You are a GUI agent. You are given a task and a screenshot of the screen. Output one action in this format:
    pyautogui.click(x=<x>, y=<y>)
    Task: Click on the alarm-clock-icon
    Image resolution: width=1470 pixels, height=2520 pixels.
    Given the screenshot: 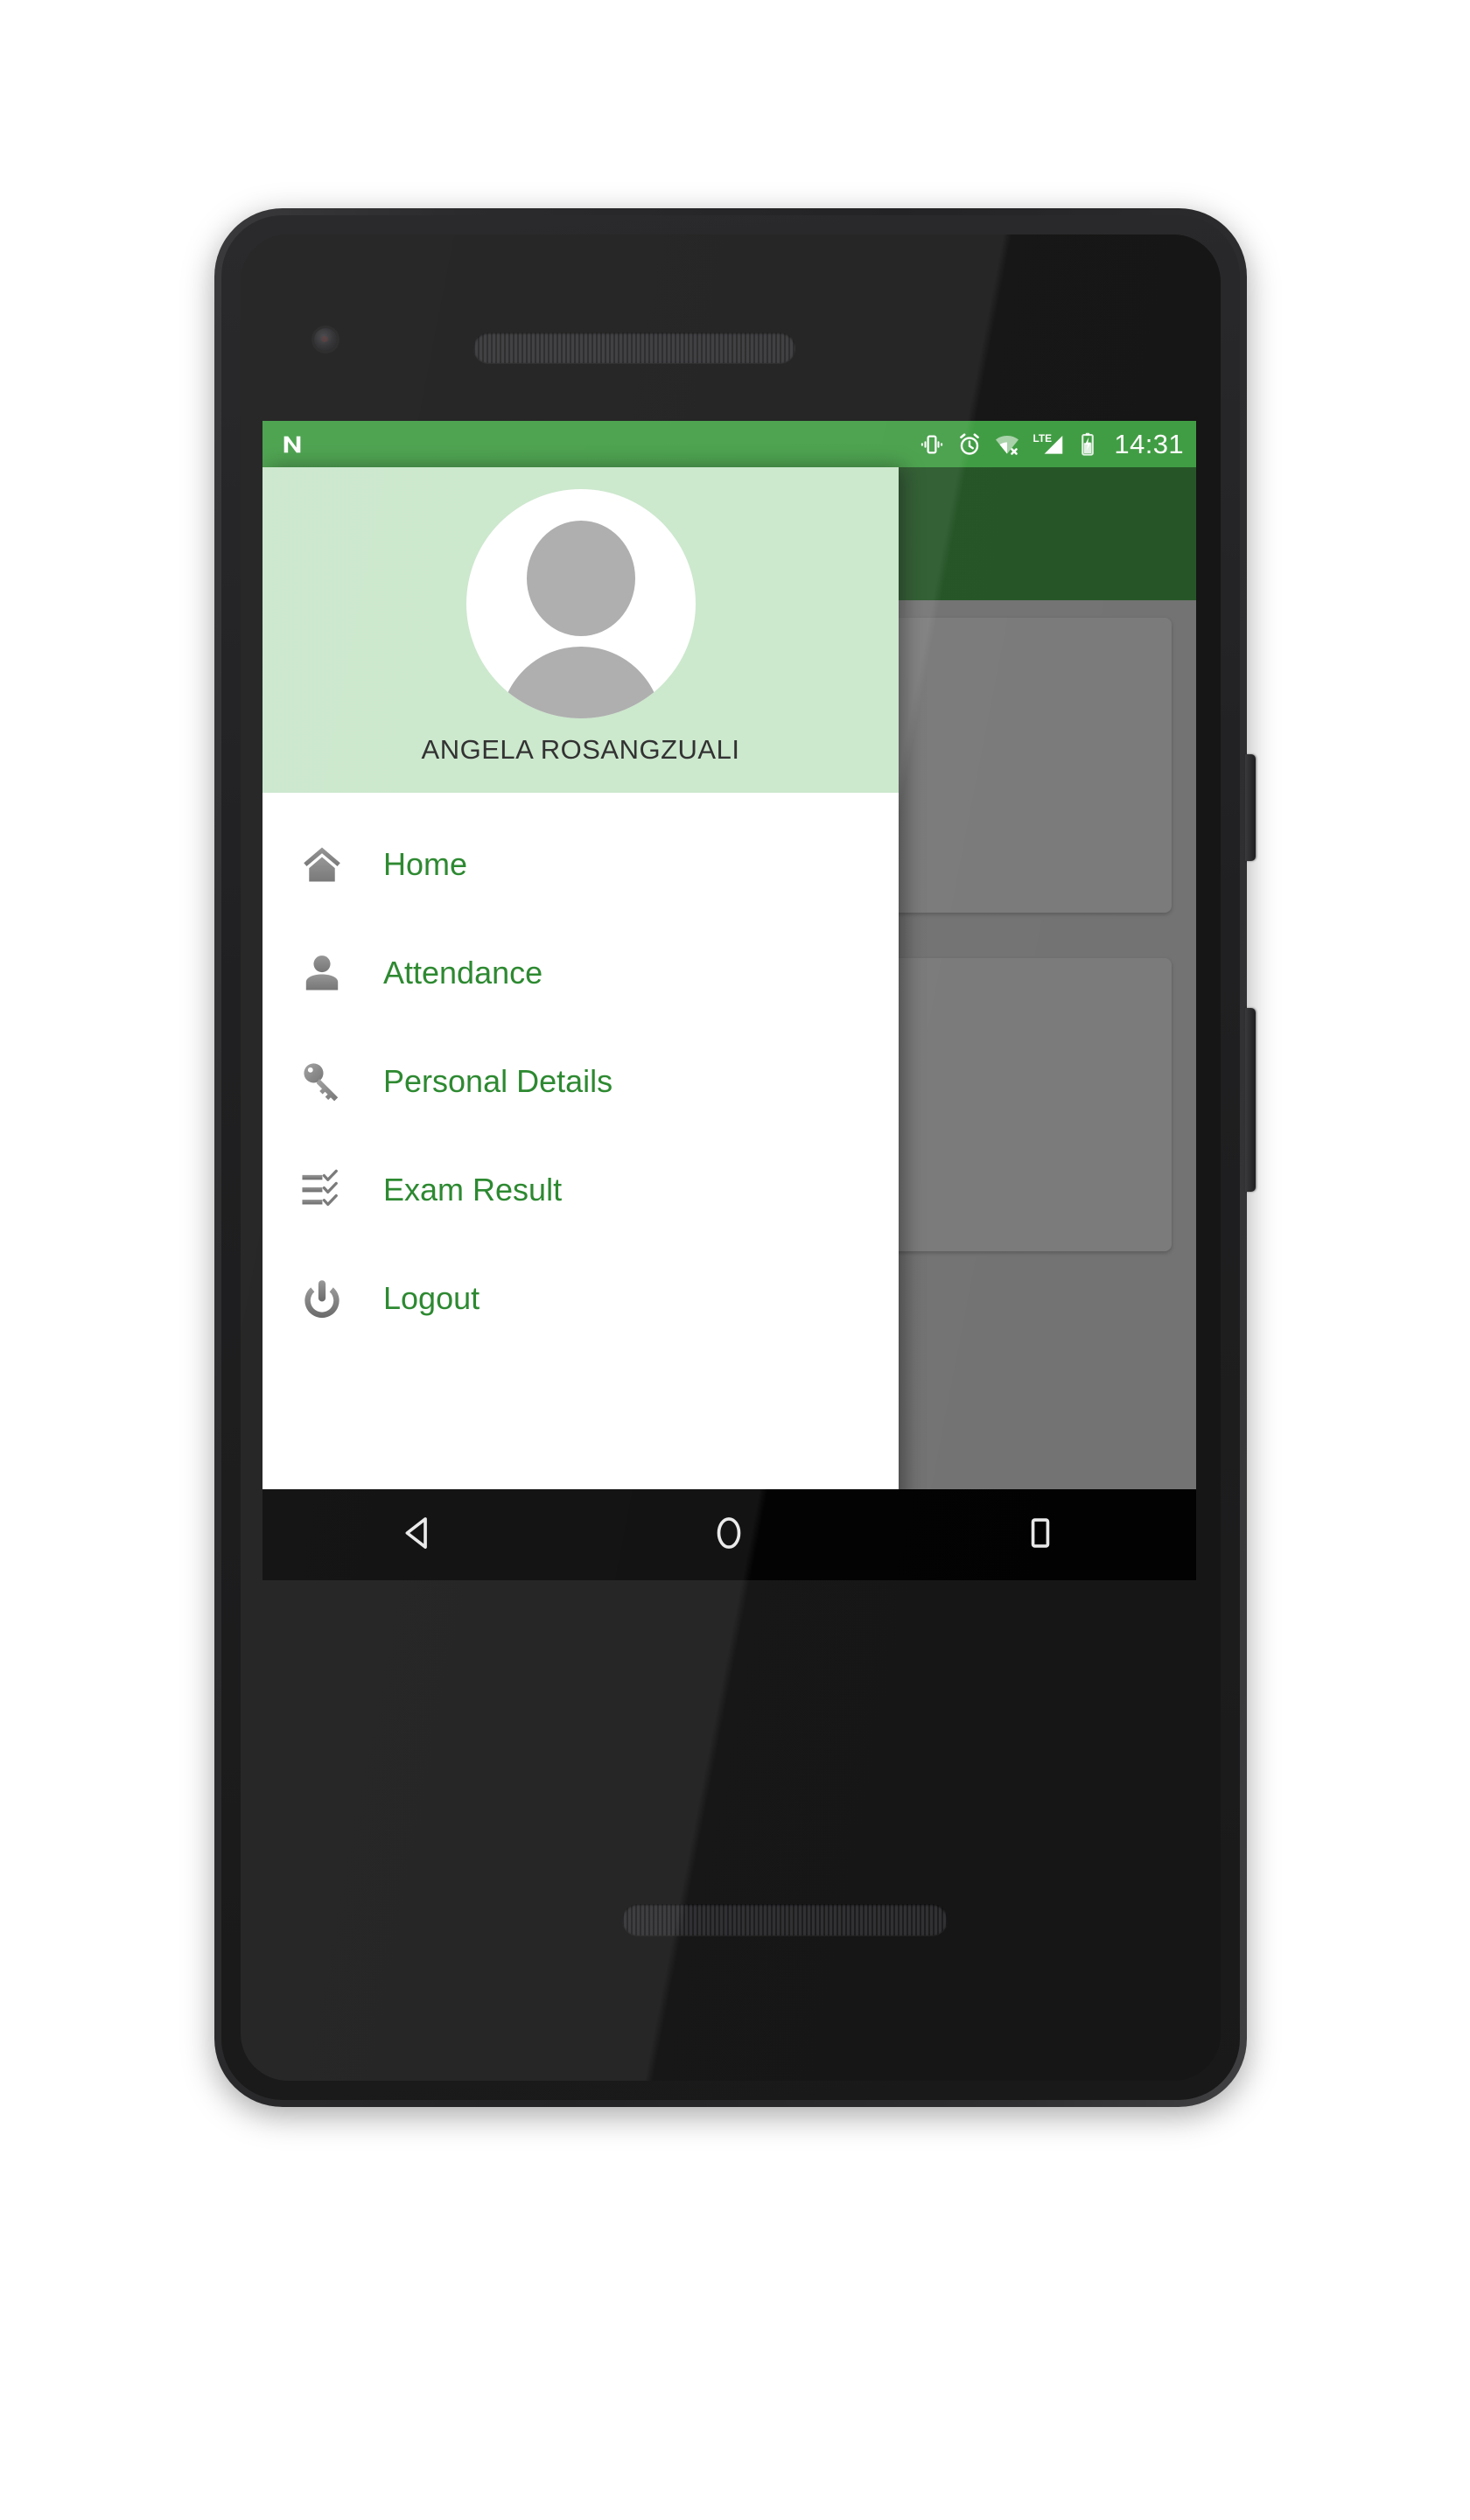 What is the action you would take?
    pyautogui.click(x=969, y=444)
    